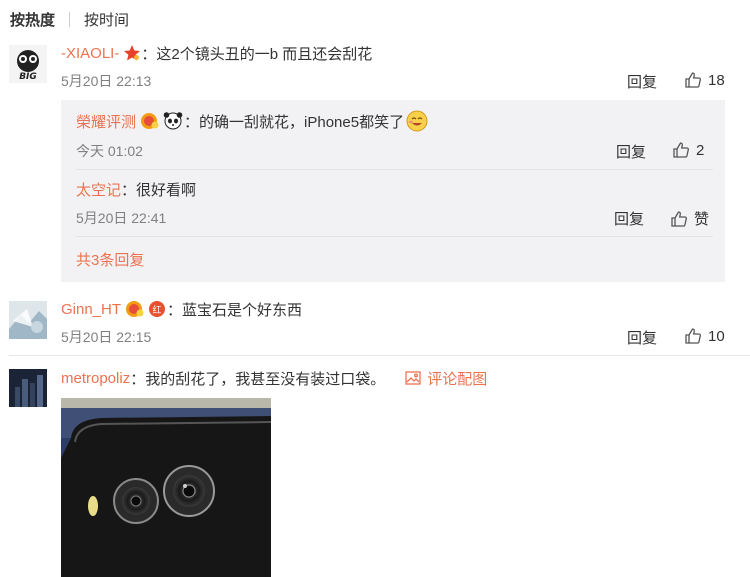  Describe the element at coordinates (457, 379) in the screenshot. I see `comment-image-label: 评论配图` at that location.